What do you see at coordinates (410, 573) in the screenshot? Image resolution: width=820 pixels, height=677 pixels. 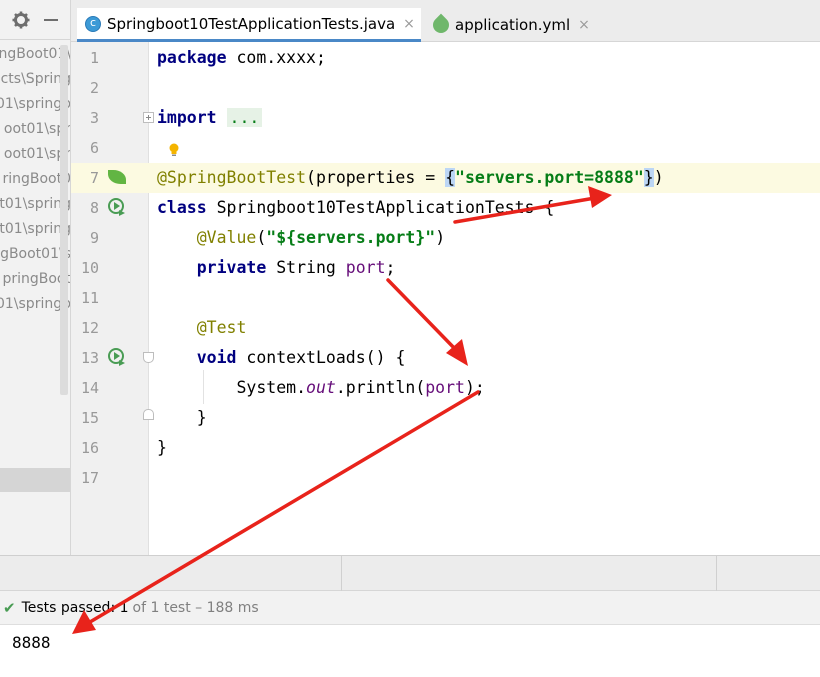 I see `run-toolbar` at bounding box center [410, 573].